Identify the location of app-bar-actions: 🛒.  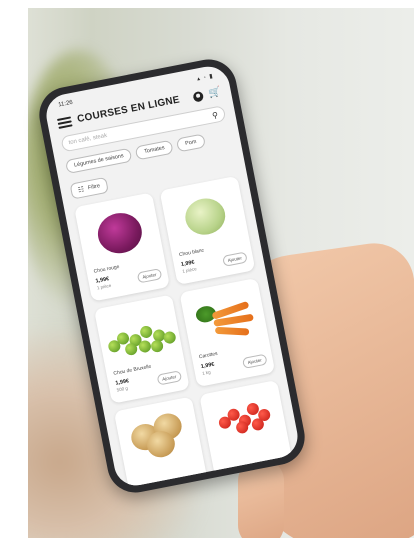
(206, 94).